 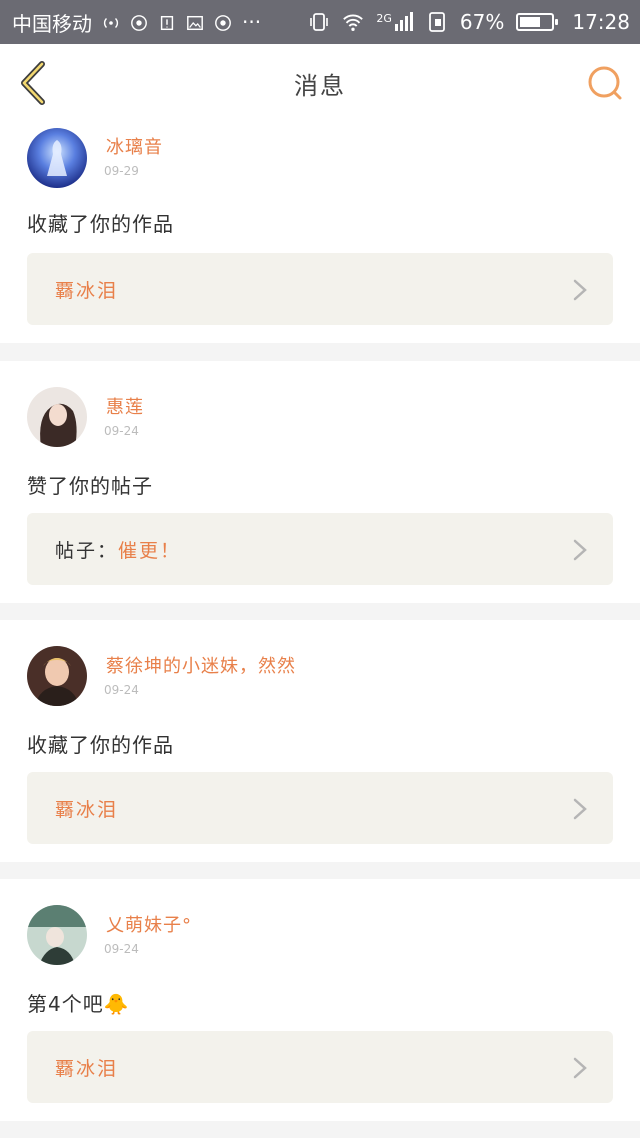 What do you see at coordinates (125, 406) in the screenshot?
I see `username: 惠莲` at bounding box center [125, 406].